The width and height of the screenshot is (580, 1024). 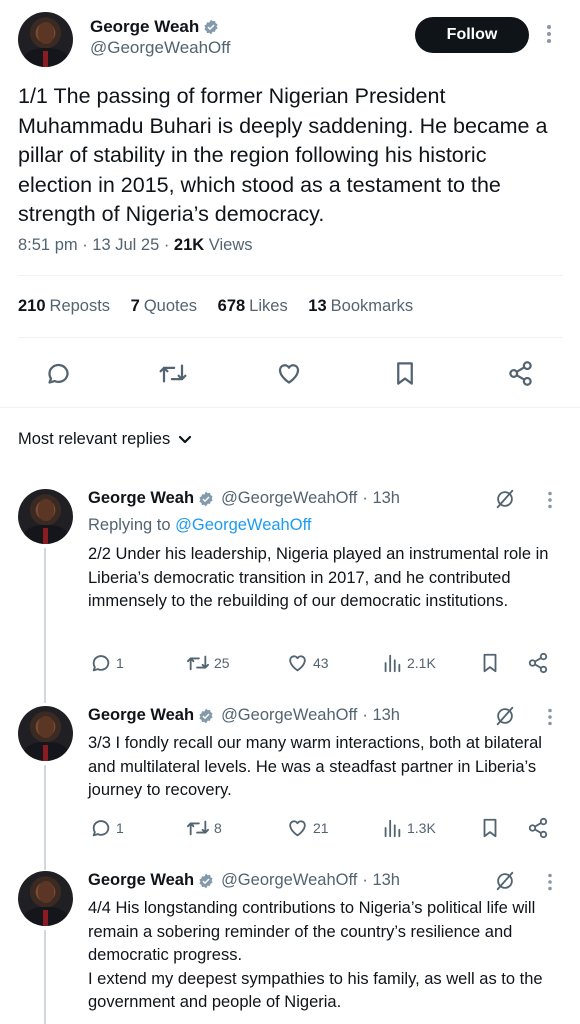 I want to click on view-count: 2.1K, so click(x=421, y=663).